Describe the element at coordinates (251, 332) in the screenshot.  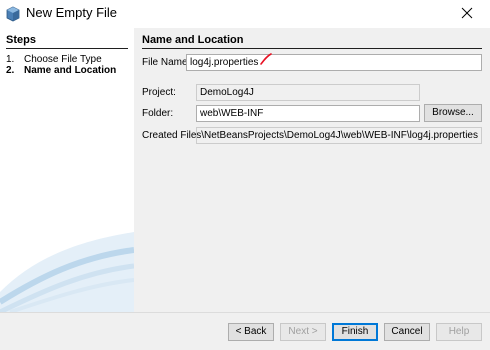
I see `back-button: < Back` at that location.